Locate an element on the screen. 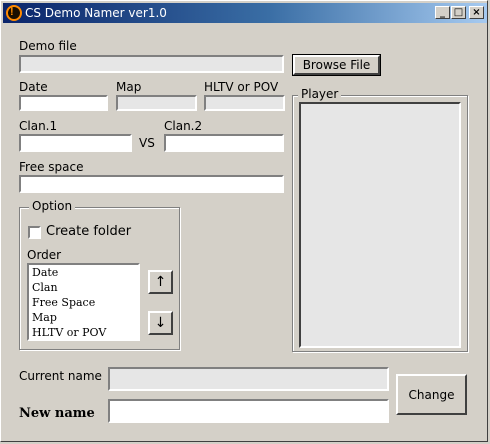 This screenshot has height=444, width=490. demo-file-field is located at coordinates (151, 64).